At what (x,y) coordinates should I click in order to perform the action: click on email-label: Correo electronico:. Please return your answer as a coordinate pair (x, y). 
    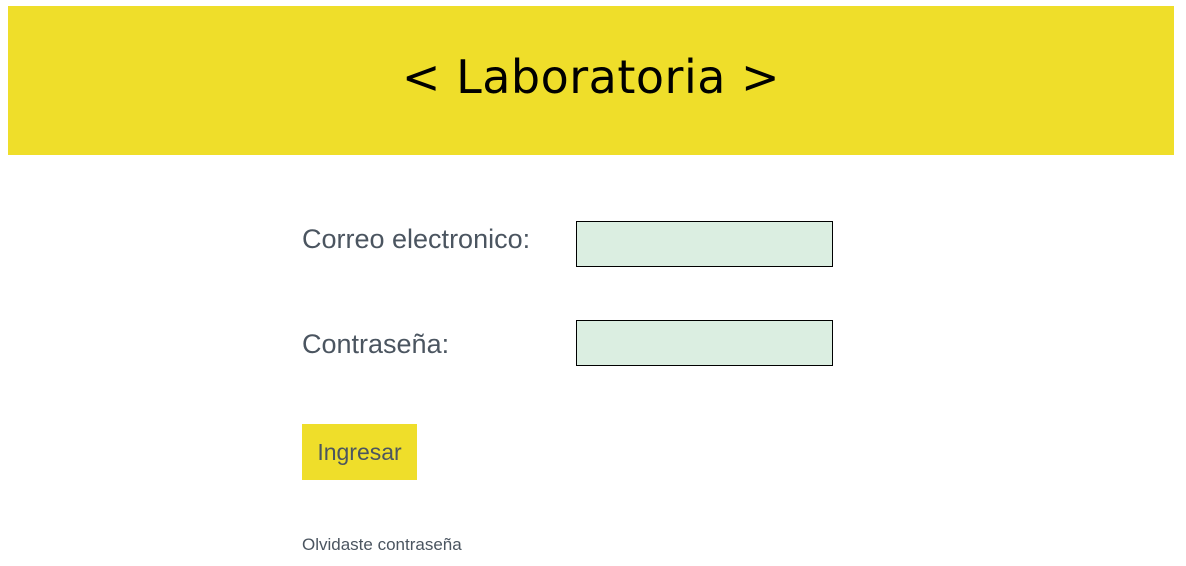
    Looking at the image, I should click on (416, 239).